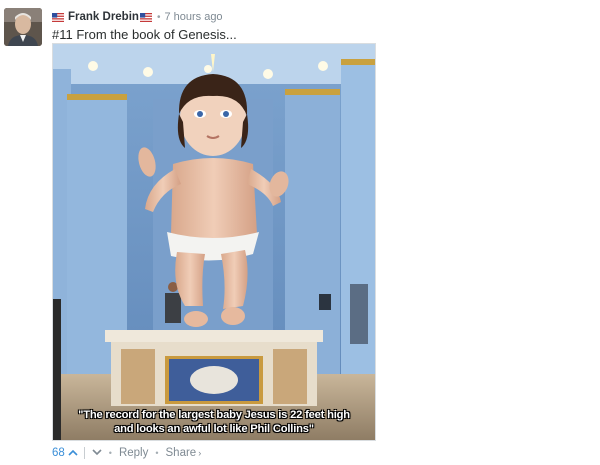  Describe the element at coordinates (58, 453) in the screenshot. I see `vote-count: 68` at that location.